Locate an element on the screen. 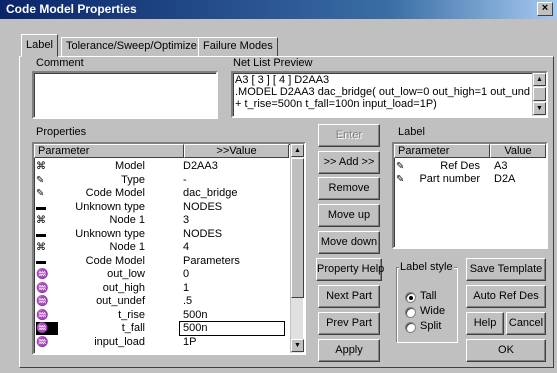  apply-button: Apply is located at coordinates (349, 350).